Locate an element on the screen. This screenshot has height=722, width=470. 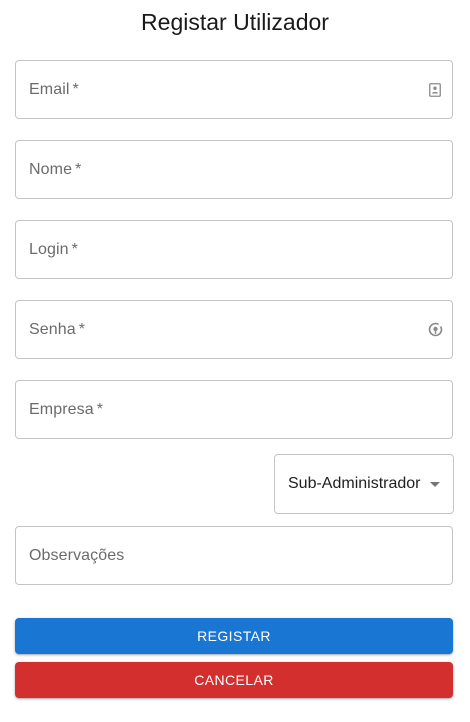
nome-label: Nome * is located at coordinates (55, 169).